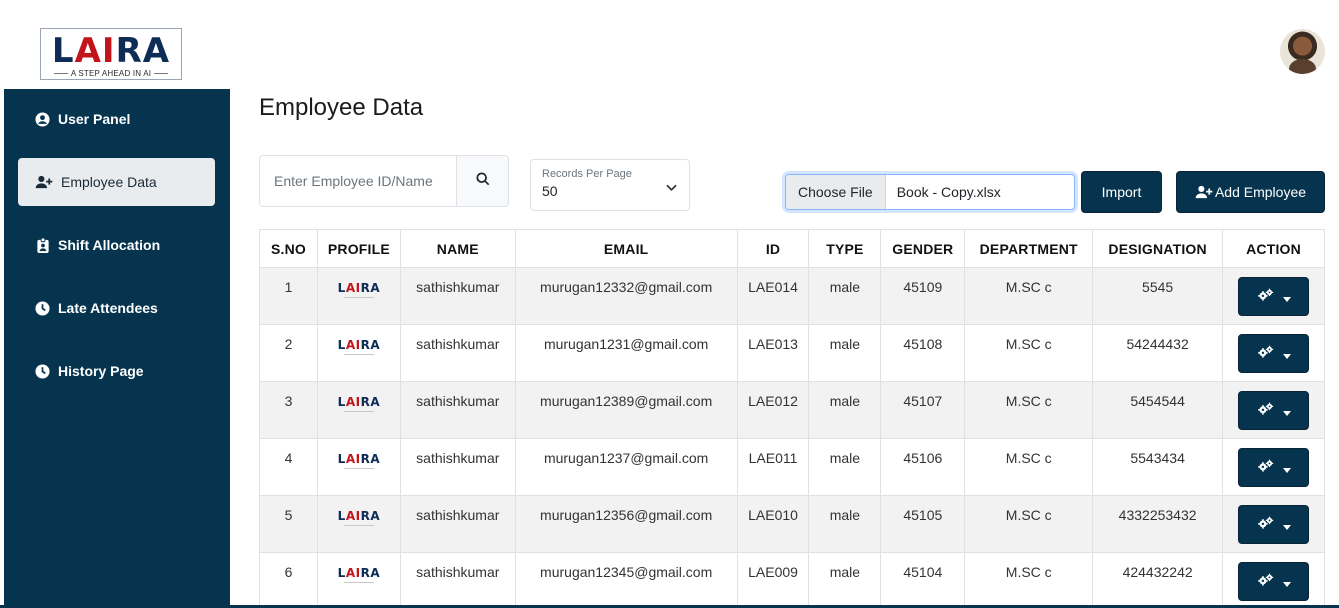 The height and width of the screenshot is (608, 1339). I want to click on cell-email: murugan1231@gmail.com, so click(626, 353).